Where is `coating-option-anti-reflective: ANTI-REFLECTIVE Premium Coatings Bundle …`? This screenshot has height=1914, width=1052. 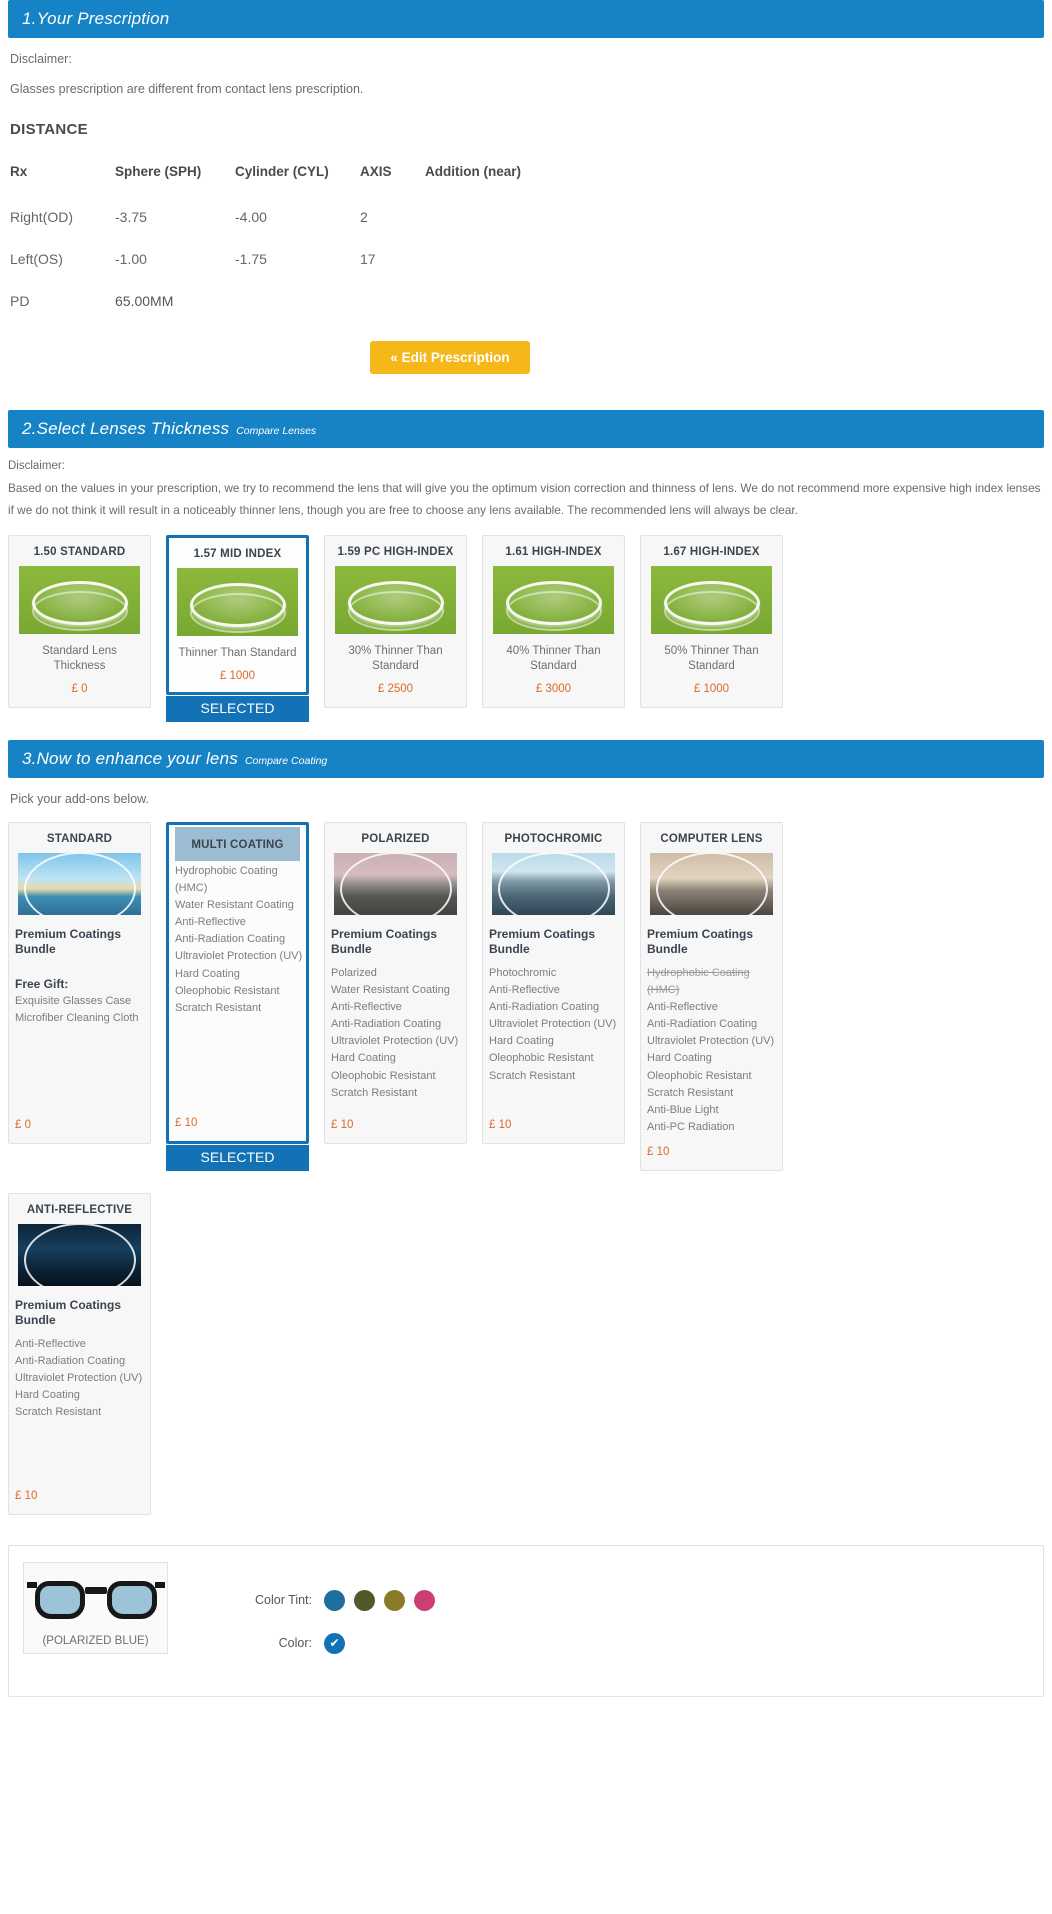
coating-option-anti-reflective: ANTI-REFLECTIVE Premium Coatings Bundle … is located at coordinates (79, 1353).